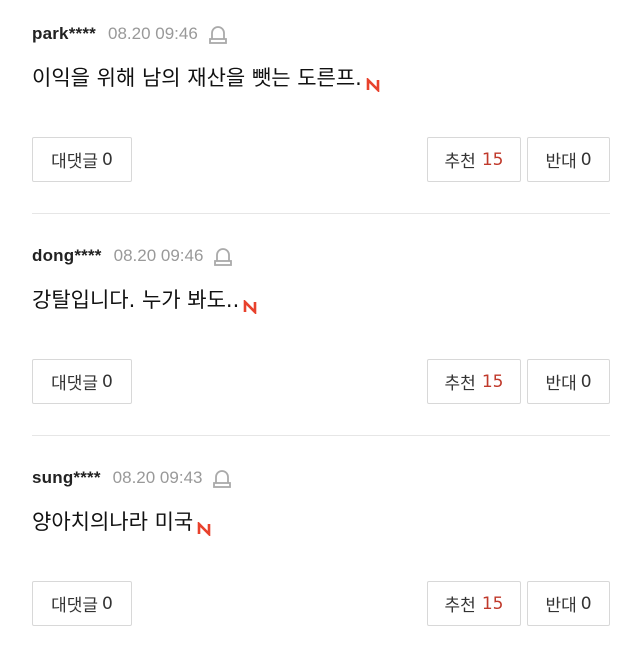 The image size is (640, 656). I want to click on comment-text: 이익을 위해 남의 재산을 뺏는 도른프., so click(206, 78).